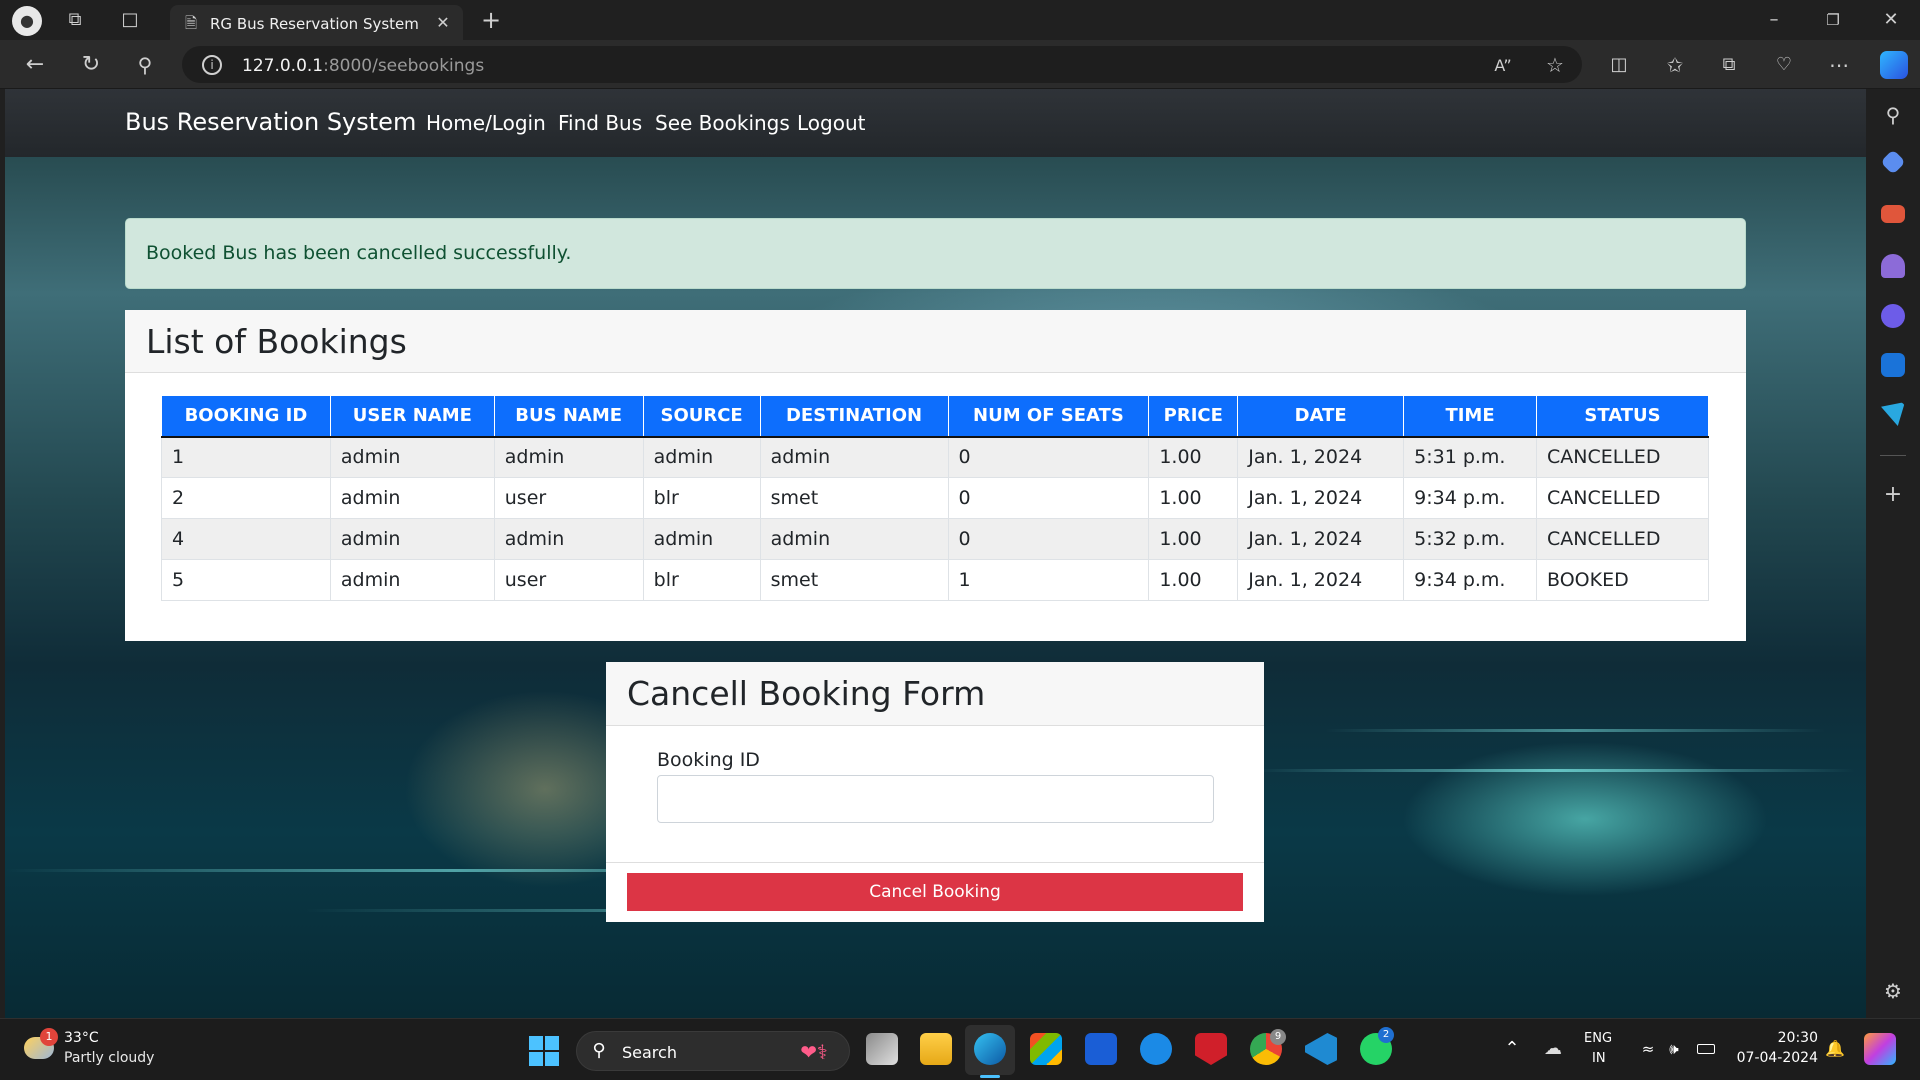 This screenshot has width=1920, height=1080. I want to click on favorites-icon: ✩, so click(1675, 65).